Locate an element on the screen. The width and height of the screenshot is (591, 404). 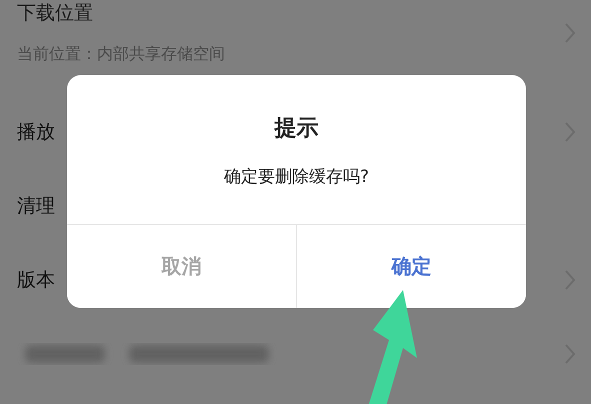
setting-title: 版本 is located at coordinates (36, 280).